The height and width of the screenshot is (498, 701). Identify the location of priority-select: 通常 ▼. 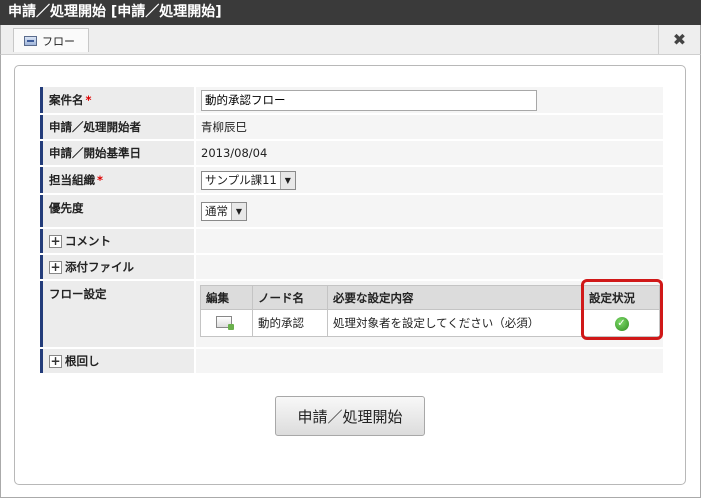
(224, 211).